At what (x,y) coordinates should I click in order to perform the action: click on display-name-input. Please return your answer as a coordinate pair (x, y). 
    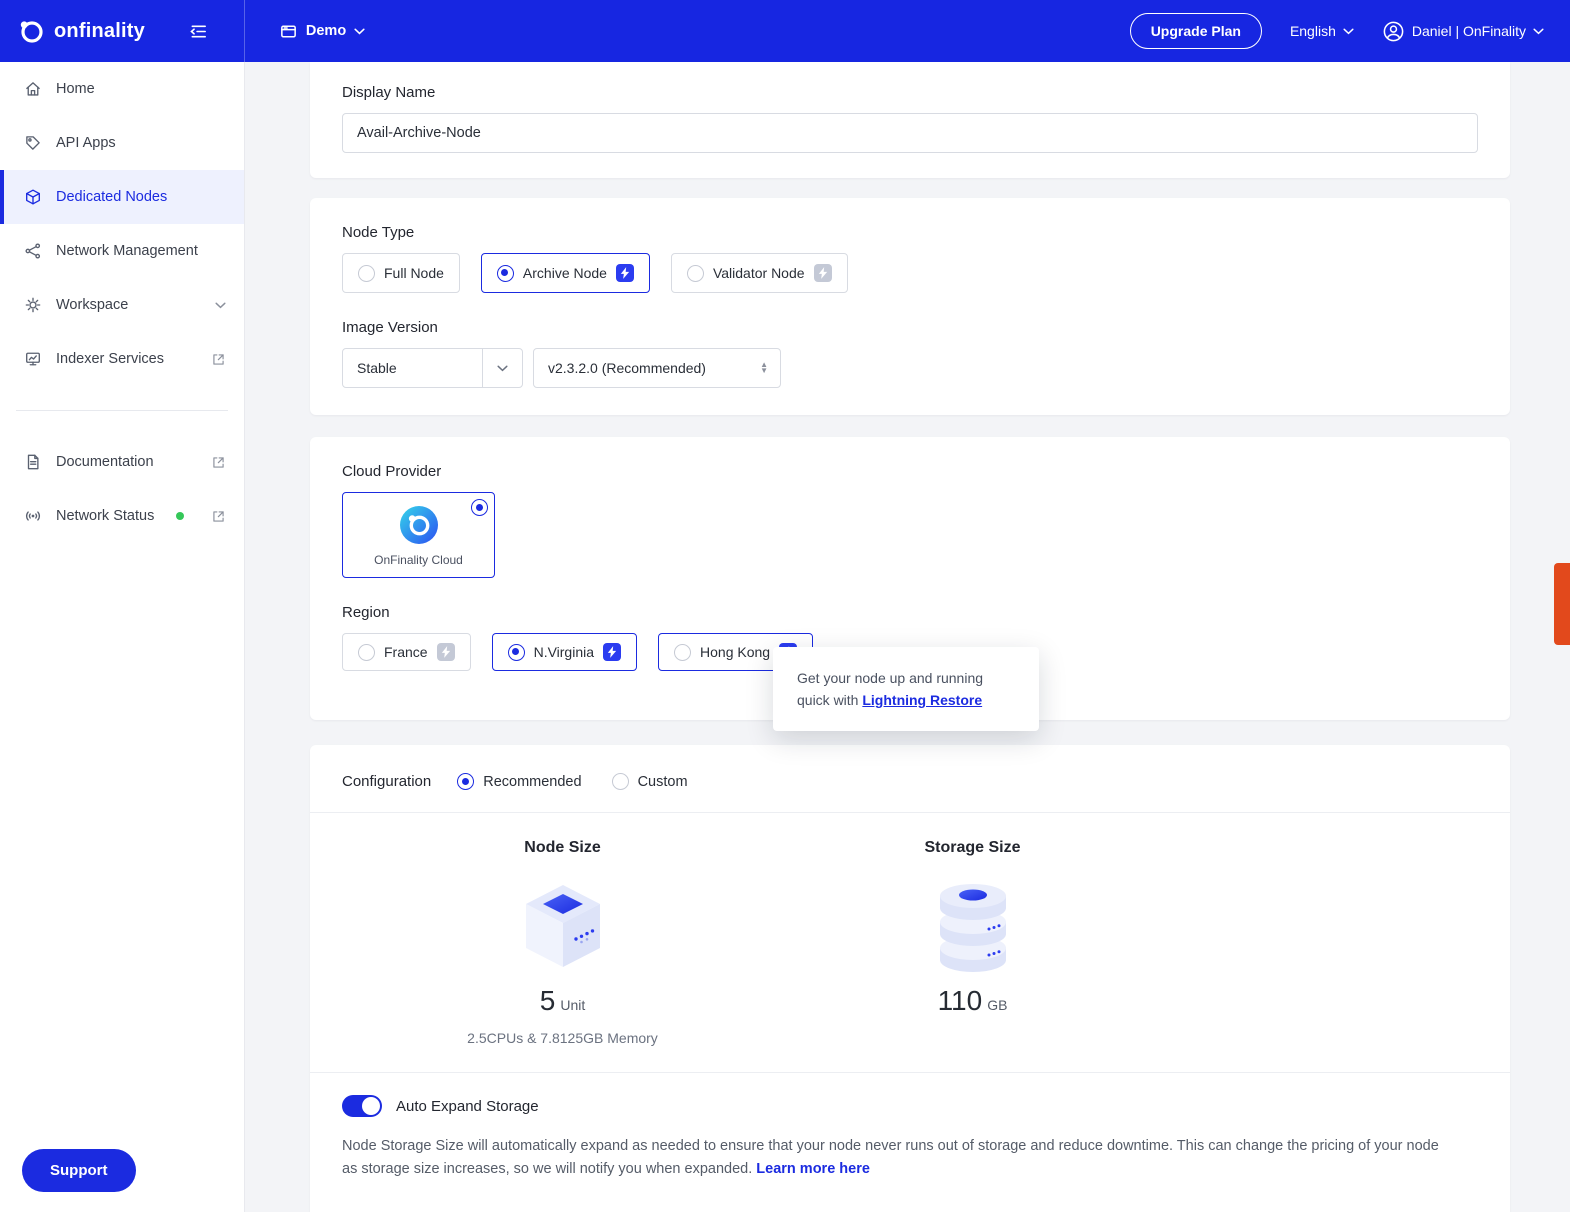
    Looking at the image, I should click on (910, 133).